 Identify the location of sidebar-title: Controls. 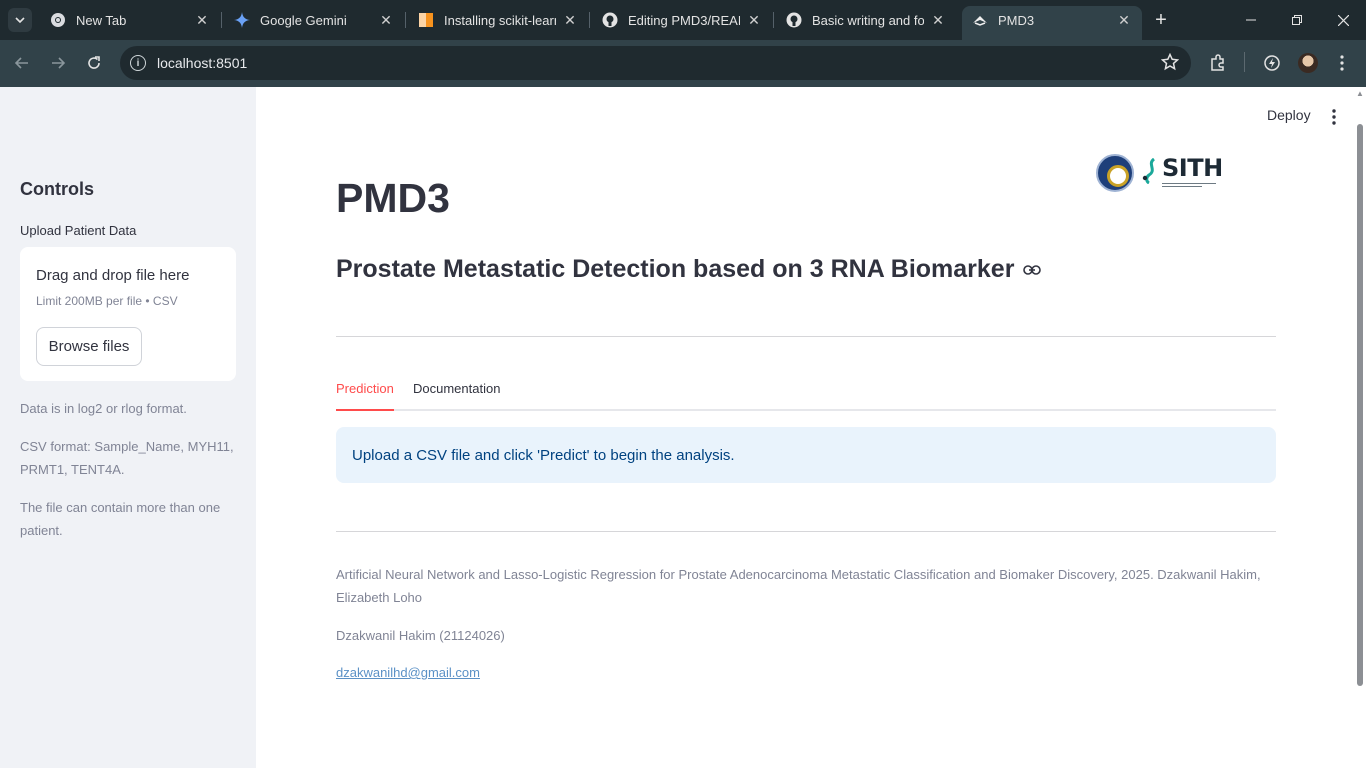
(57, 189).